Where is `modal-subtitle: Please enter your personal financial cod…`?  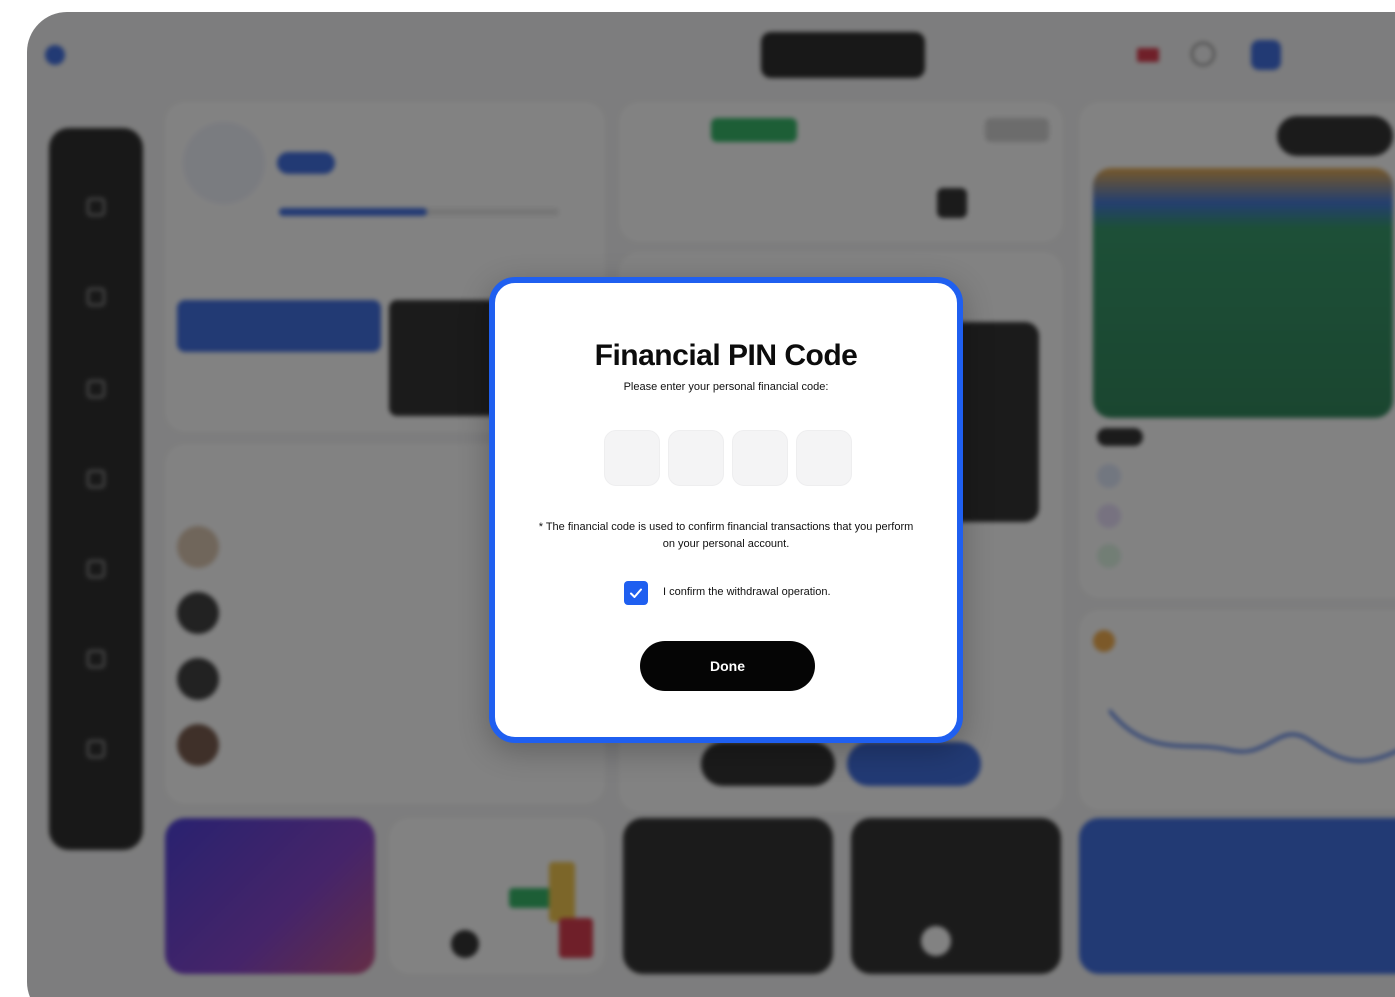 modal-subtitle: Please enter your personal financial cod… is located at coordinates (726, 387).